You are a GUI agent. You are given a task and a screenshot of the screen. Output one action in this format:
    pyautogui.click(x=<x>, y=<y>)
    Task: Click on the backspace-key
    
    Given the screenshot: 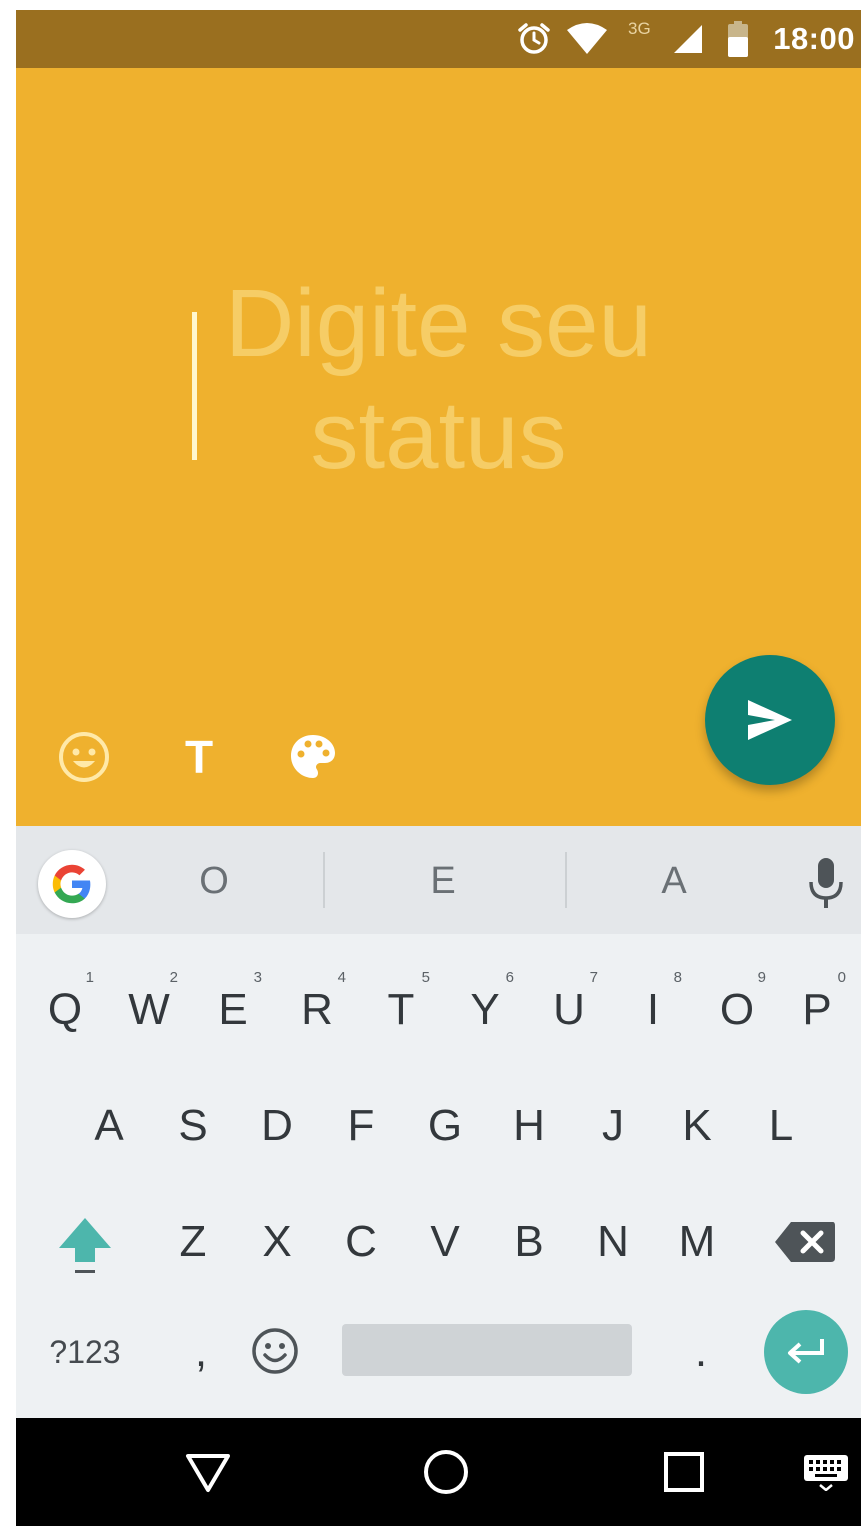 What is the action you would take?
    pyautogui.click(x=805, y=1242)
    